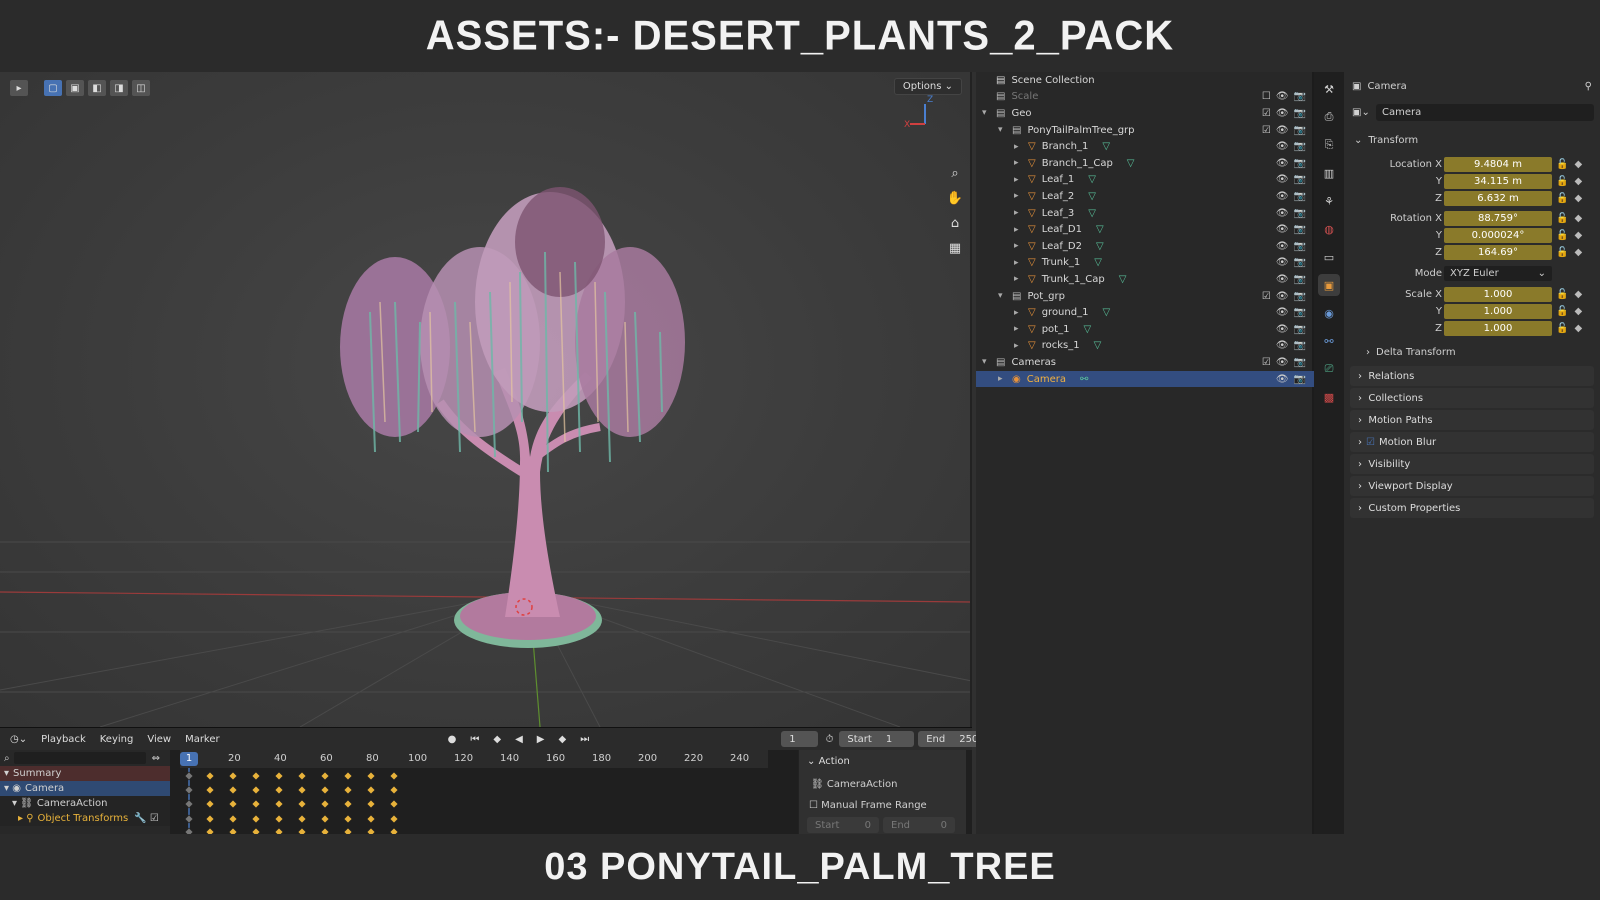  I want to click on texture-tab-icon: ▩, so click(1329, 397).